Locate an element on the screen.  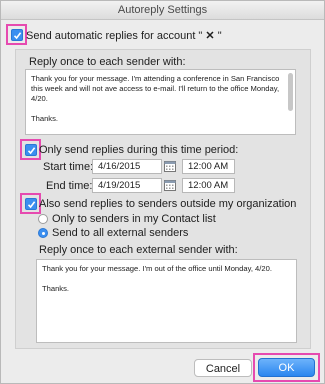
start-date-field: 4/16/2015 is located at coordinates (127, 166).